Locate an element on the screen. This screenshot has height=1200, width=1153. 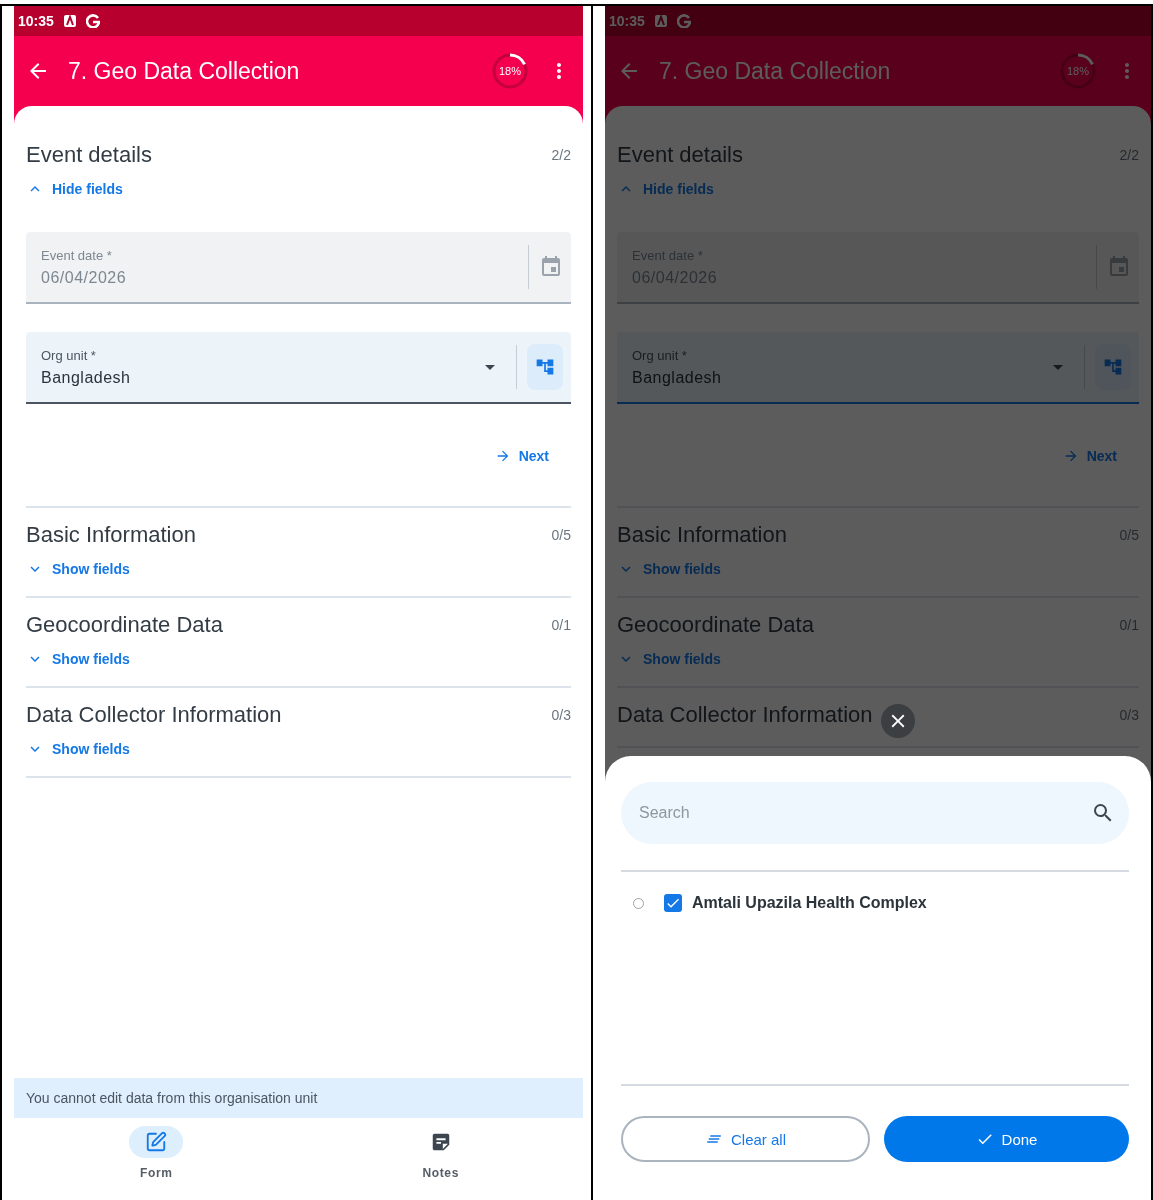
info-banner: You cannot edit data from this organisation unit is located at coordinates (298, 1098).